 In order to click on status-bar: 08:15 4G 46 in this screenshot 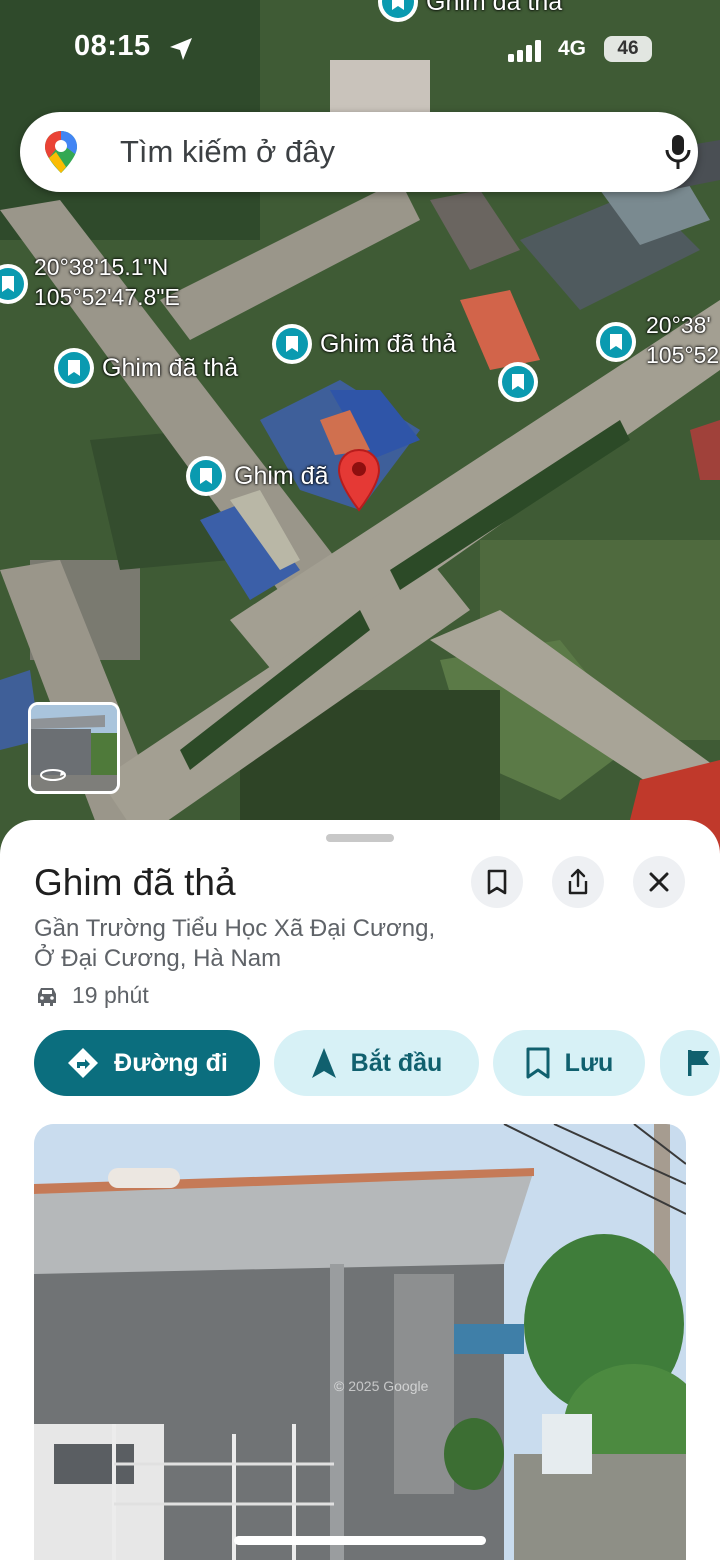, I will do `click(360, 50)`.